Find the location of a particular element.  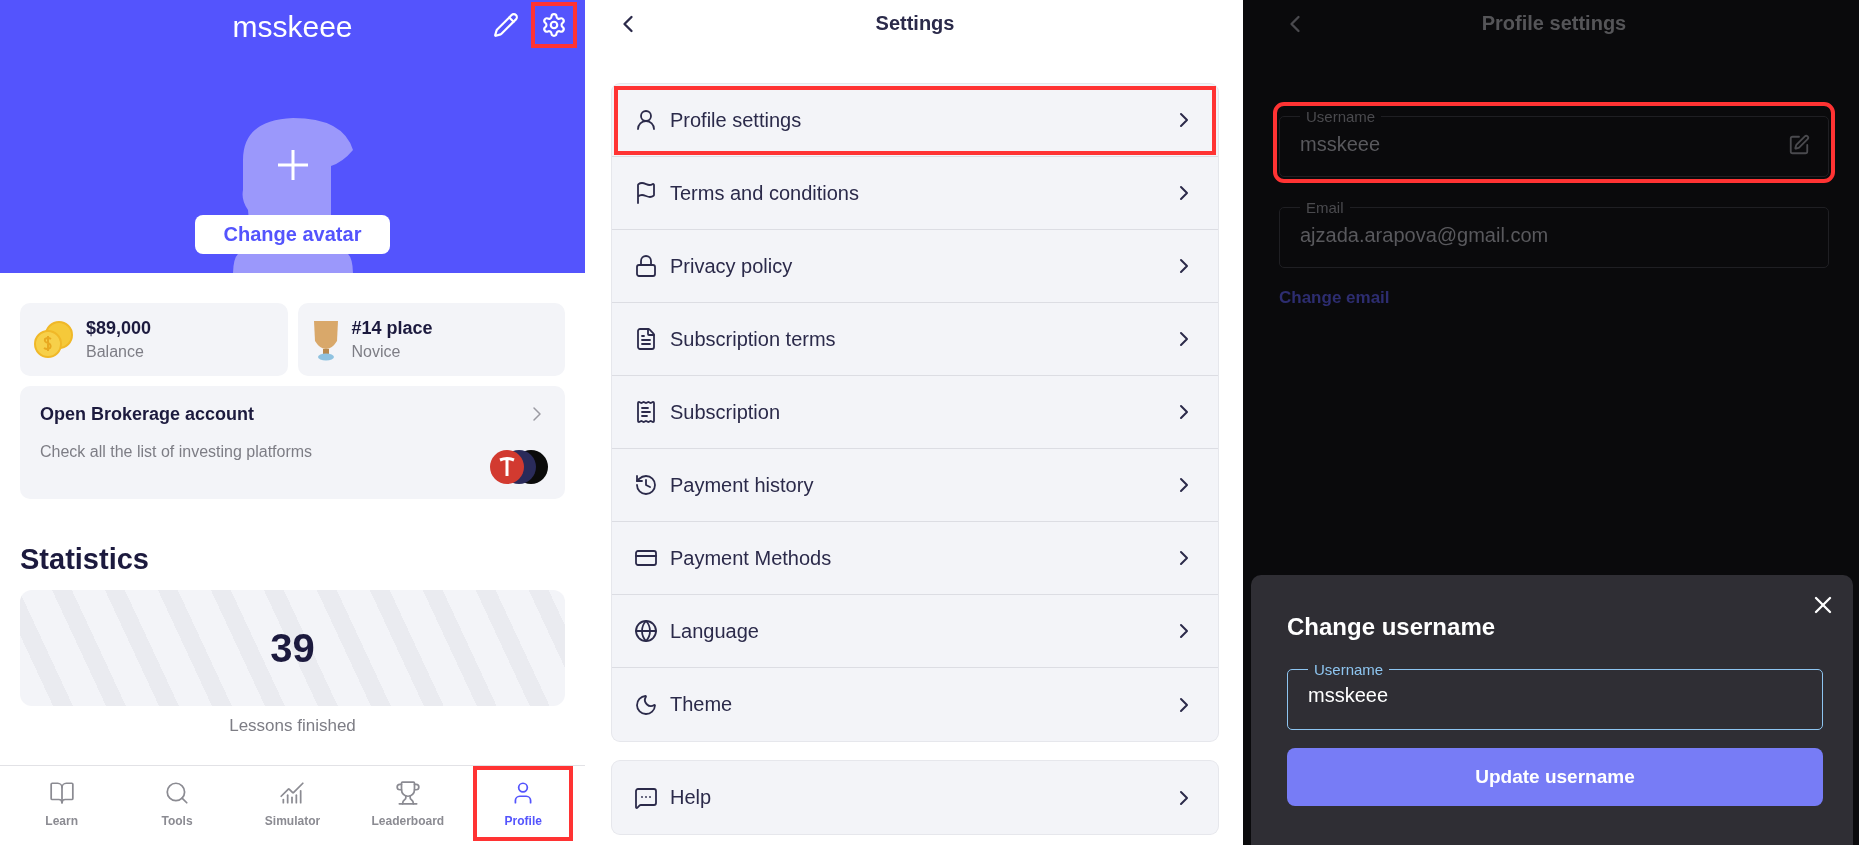

settings-row-label: Language is located at coordinates (715, 631).